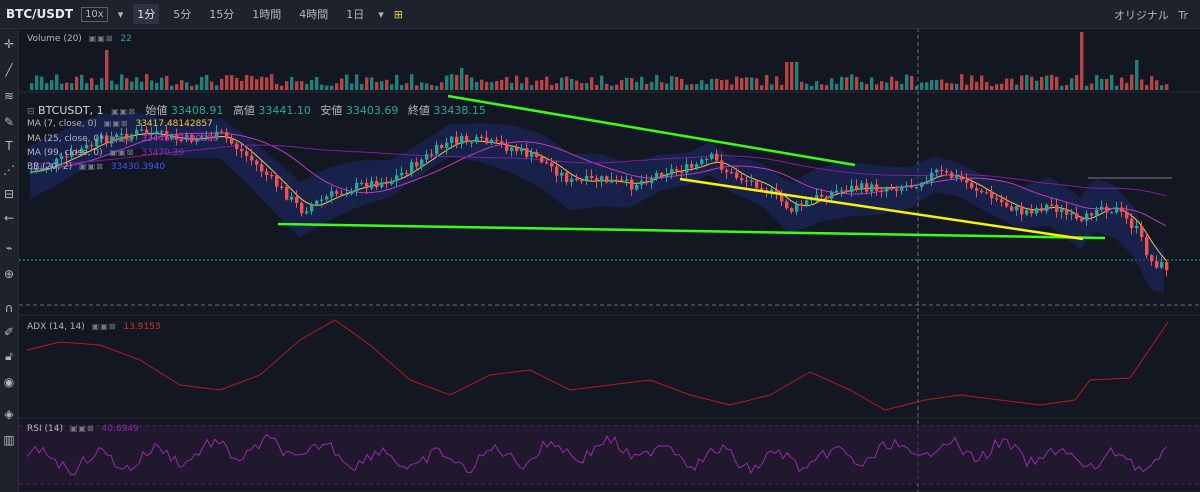  Describe the element at coordinates (266, 14) in the screenshot. I see `timeframe-1h: 1時間` at that location.